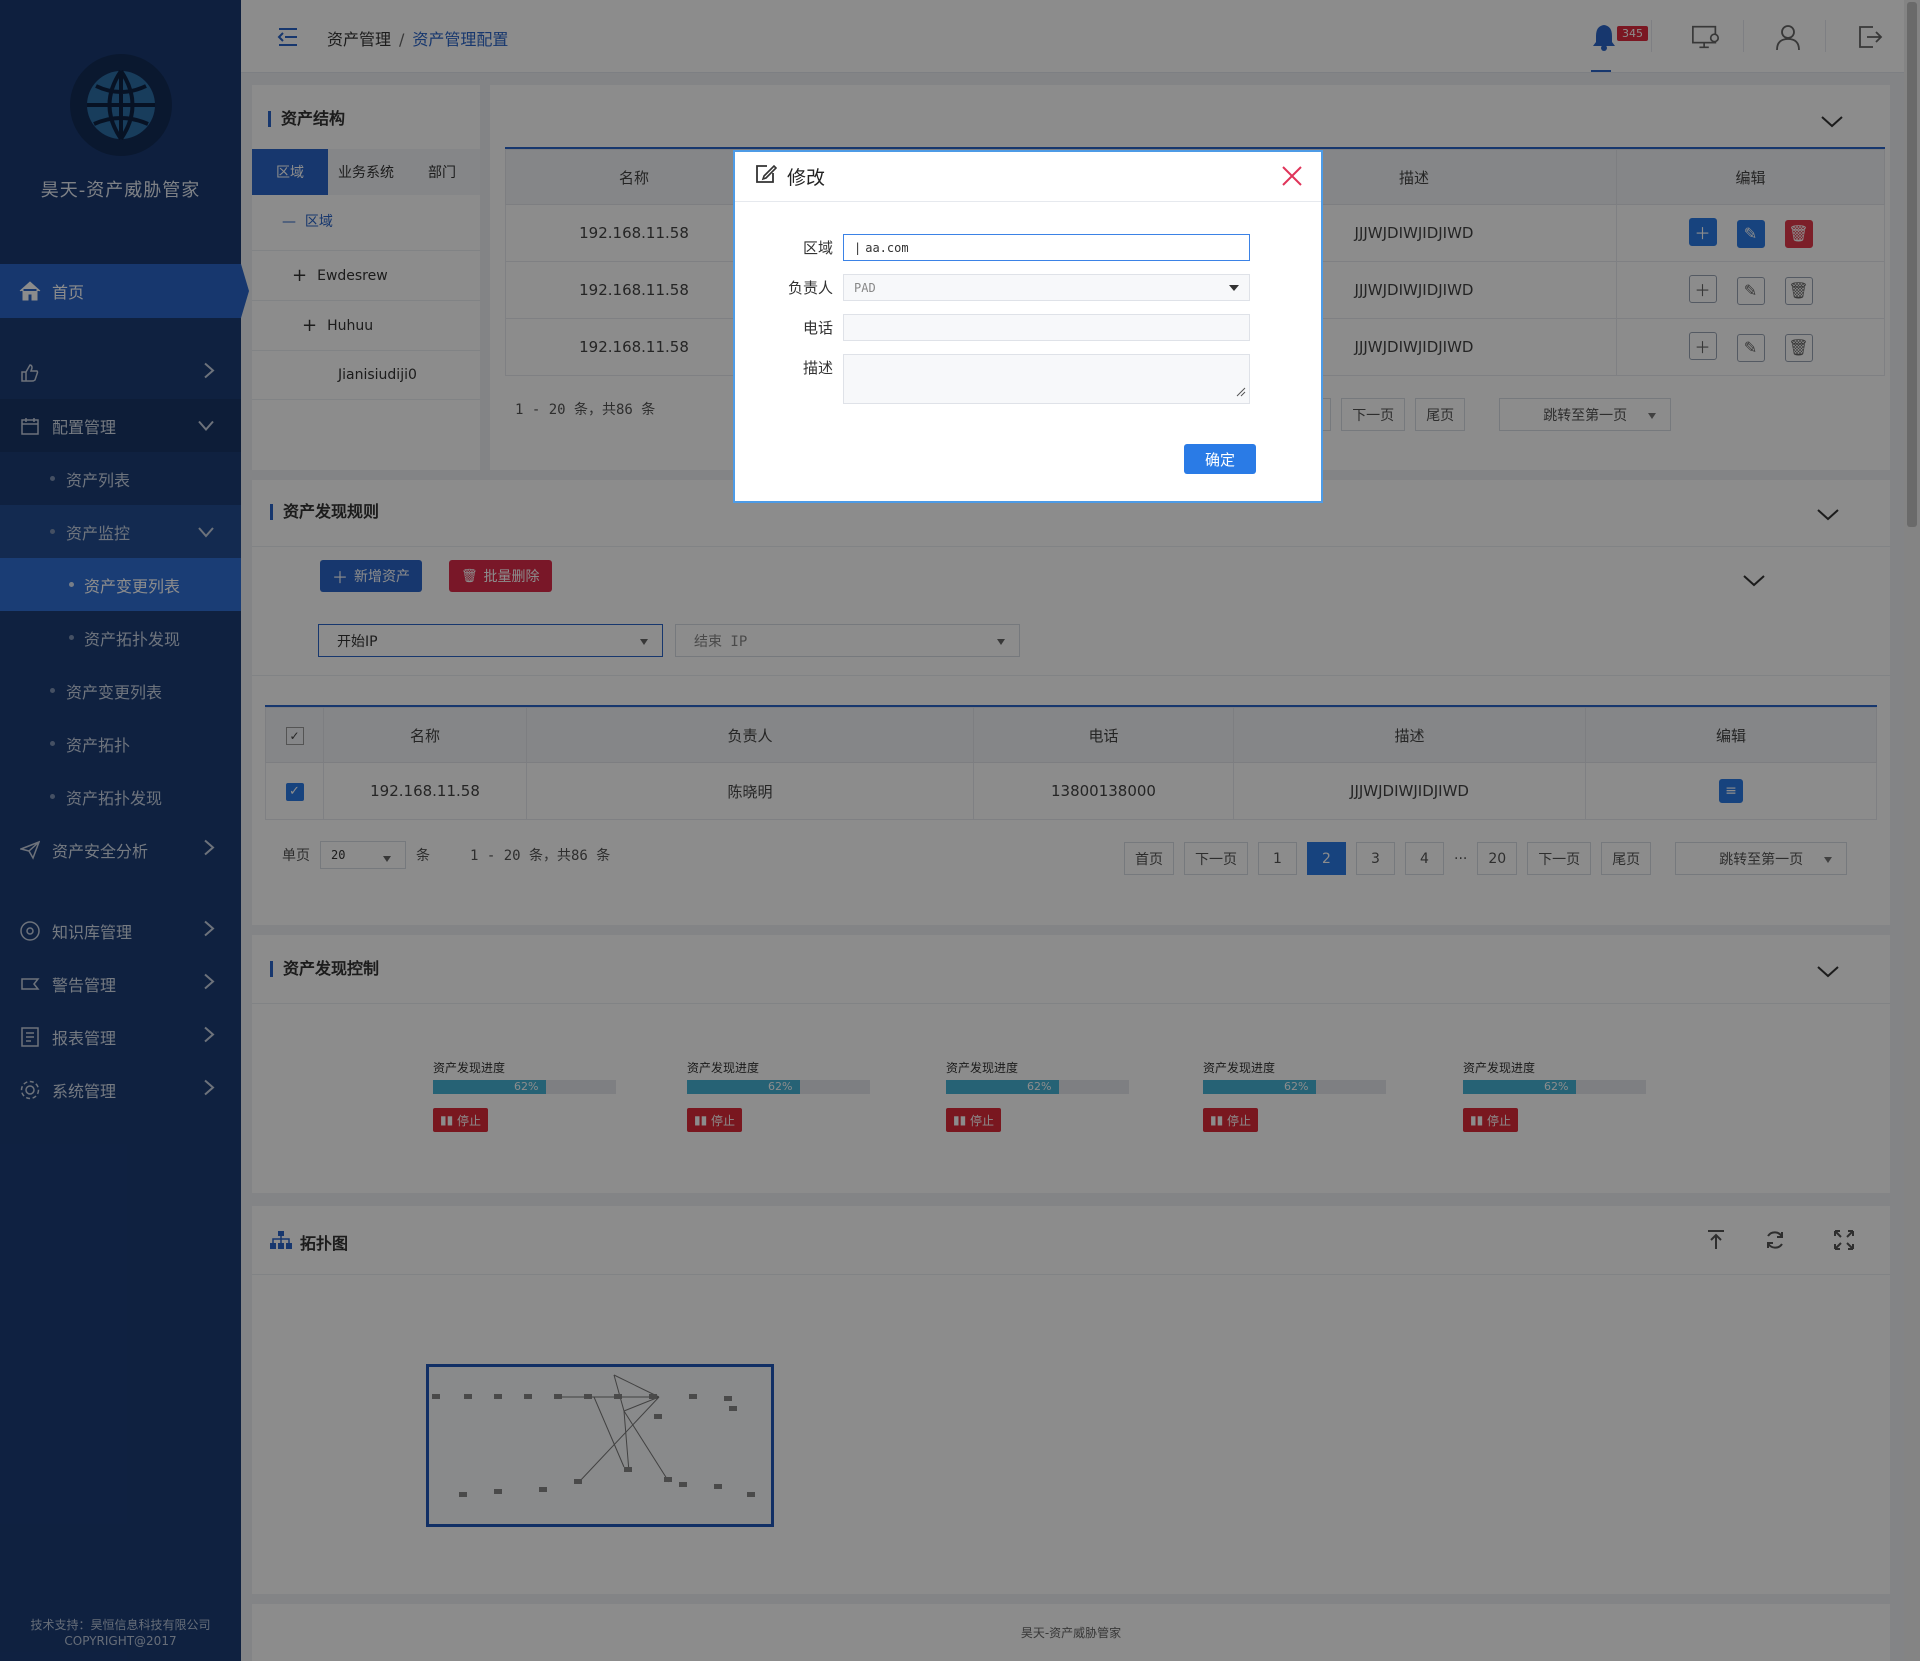 The image size is (1920, 1661). I want to click on close-icon, so click(1292, 176).